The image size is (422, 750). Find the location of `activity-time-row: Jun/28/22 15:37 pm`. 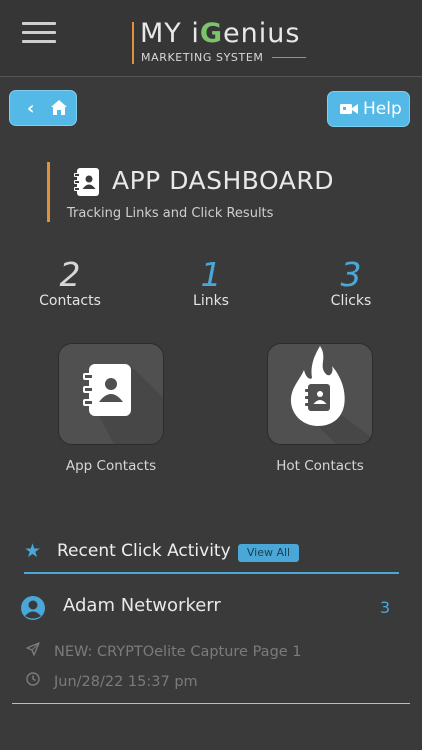

activity-time-row: Jun/28/22 15:37 pm is located at coordinates (112, 681).